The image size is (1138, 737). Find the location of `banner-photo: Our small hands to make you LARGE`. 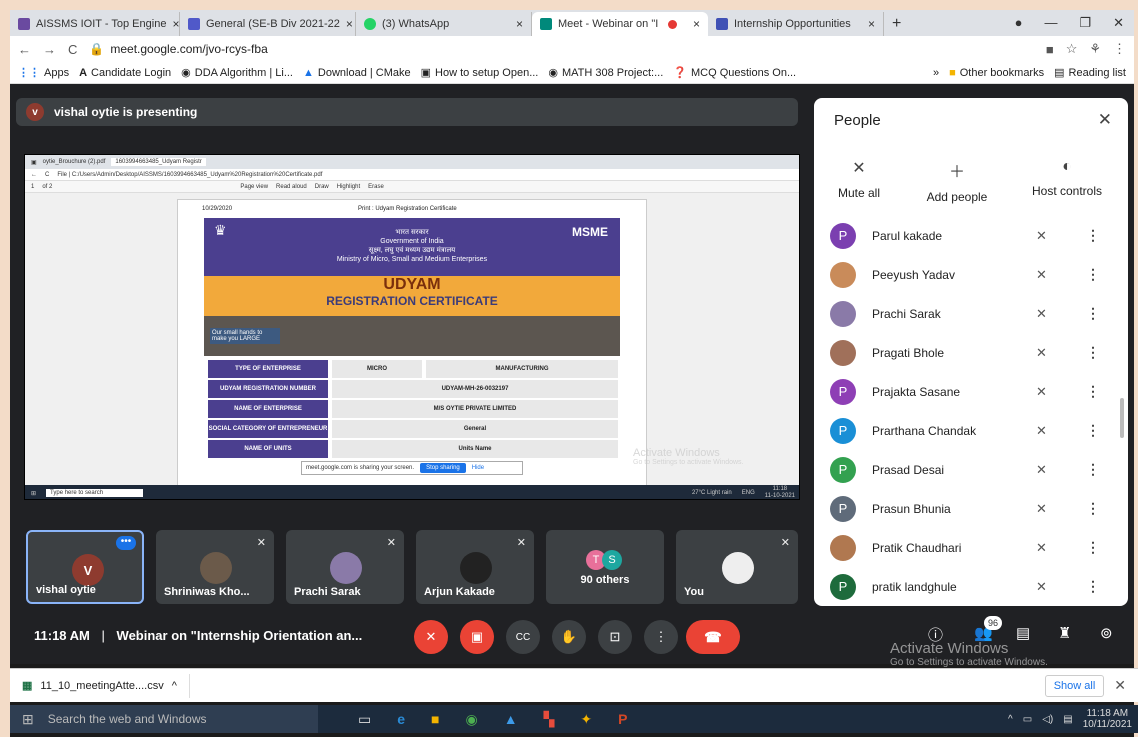

banner-photo: Our small hands to make you LARGE is located at coordinates (412, 336).